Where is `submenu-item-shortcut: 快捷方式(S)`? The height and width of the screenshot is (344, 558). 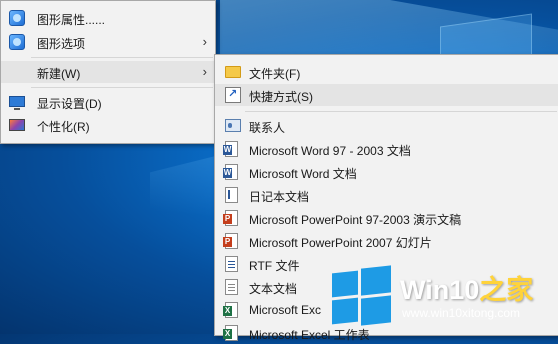 submenu-item-shortcut: 快捷方式(S) is located at coordinates (386, 95).